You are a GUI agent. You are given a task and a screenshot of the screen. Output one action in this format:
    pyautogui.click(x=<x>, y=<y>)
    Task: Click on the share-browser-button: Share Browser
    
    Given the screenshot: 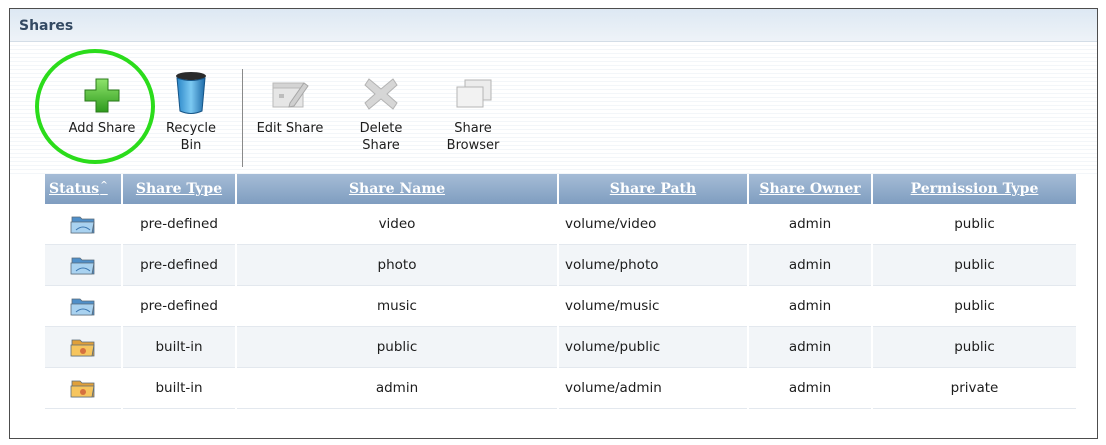 What is the action you would take?
    pyautogui.click(x=473, y=119)
    